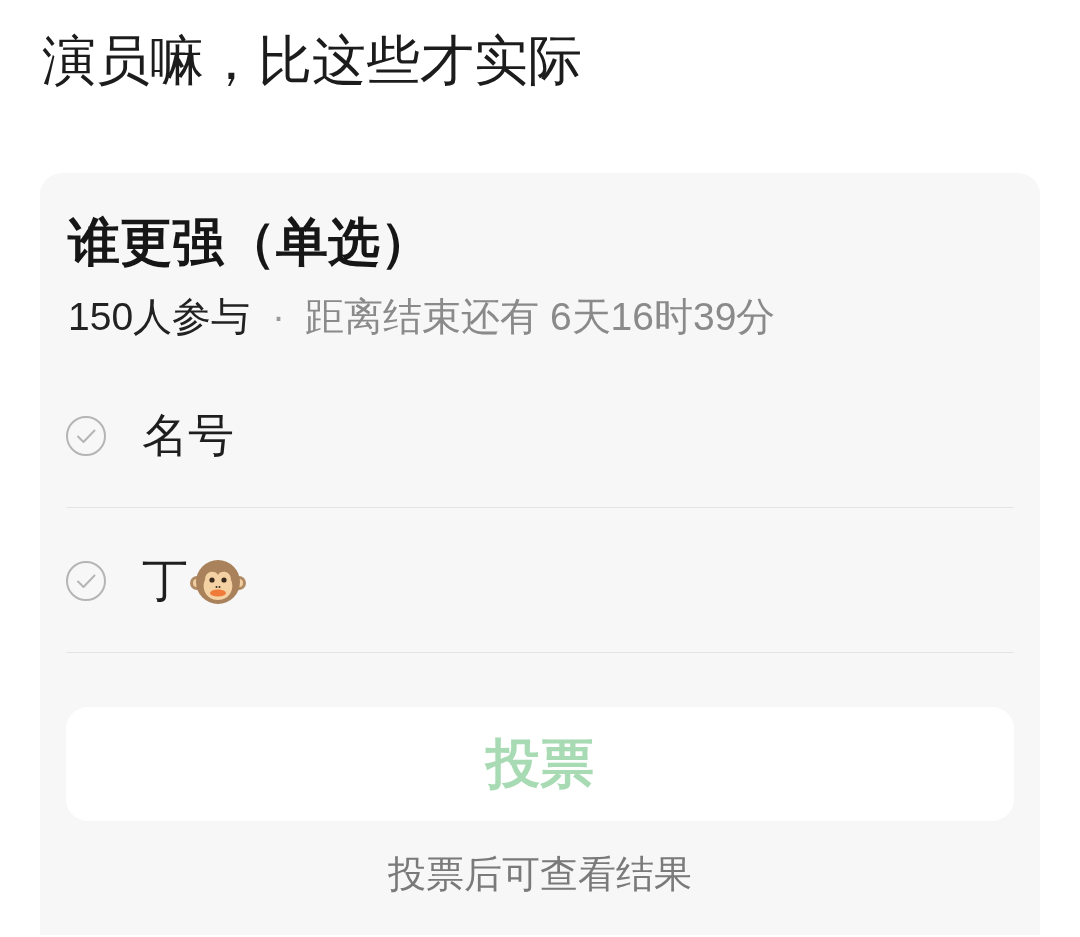  Describe the element at coordinates (540, 875) in the screenshot. I see `result-hint: 投票后可查看结果` at that location.